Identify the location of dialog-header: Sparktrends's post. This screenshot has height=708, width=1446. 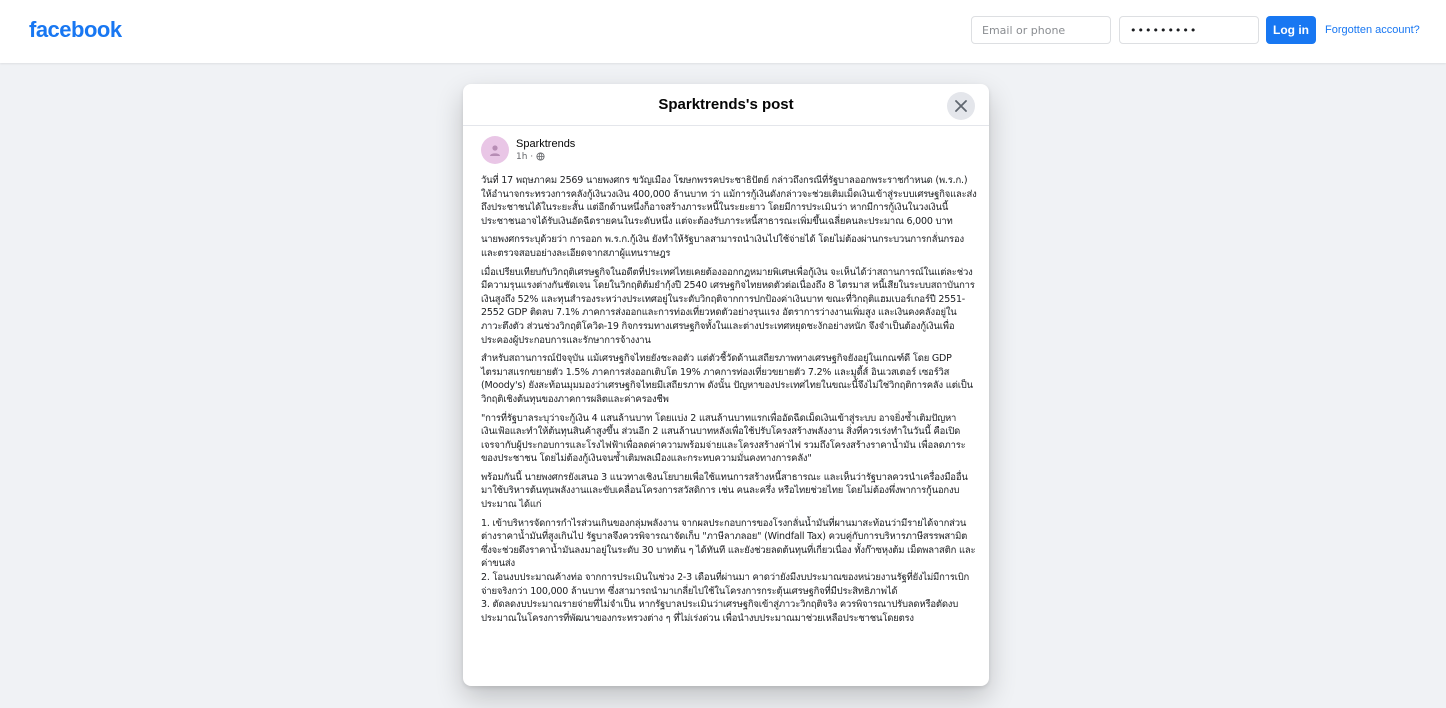
(726, 105).